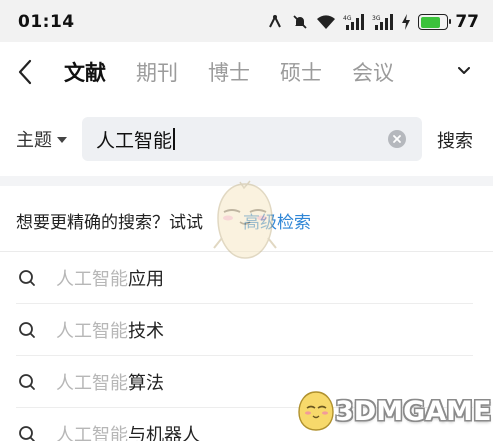 Image resolution: width=493 pixels, height=441 pixels. What do you see at coordinates (316, 411) in the screenshot?
I see `watermark-logo-icon` at bounding box center [316, 411].